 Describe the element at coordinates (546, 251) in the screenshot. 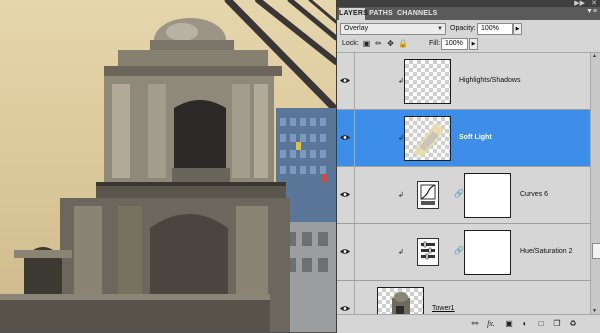

I see `layer-name: Hue/Saturation 2` at that location.